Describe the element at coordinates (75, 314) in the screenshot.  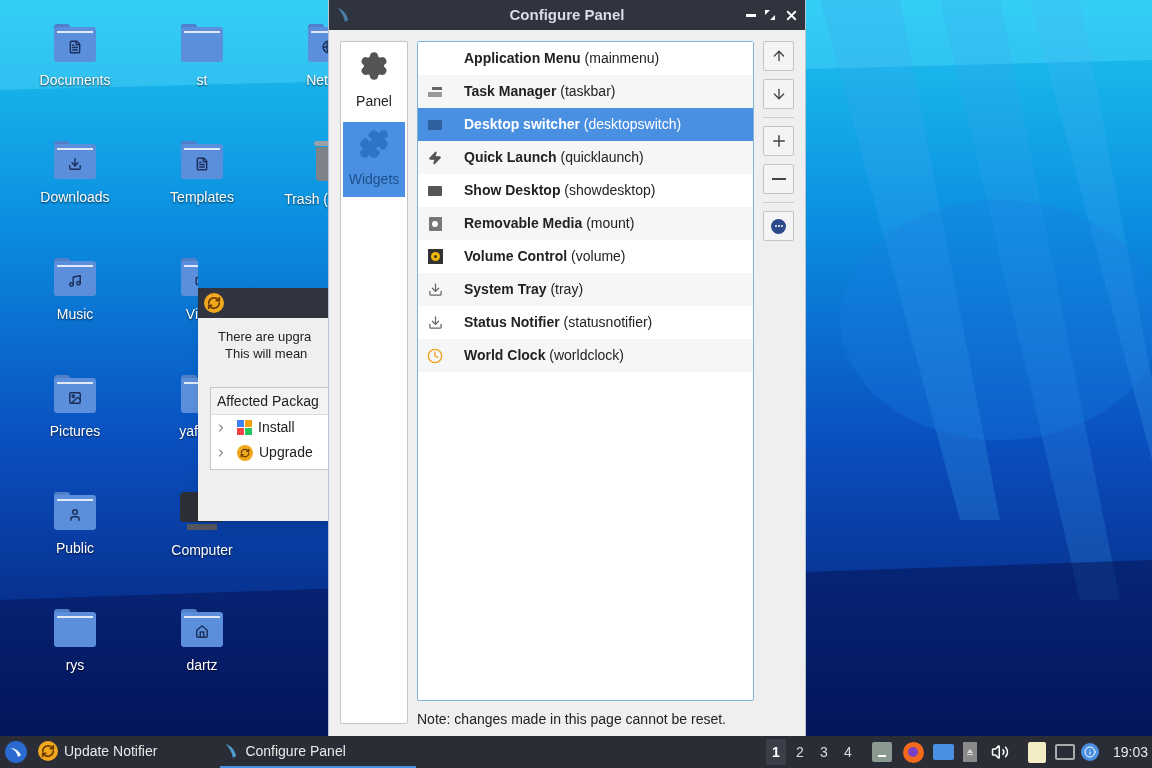
I see `icon-label: Music` at that location.